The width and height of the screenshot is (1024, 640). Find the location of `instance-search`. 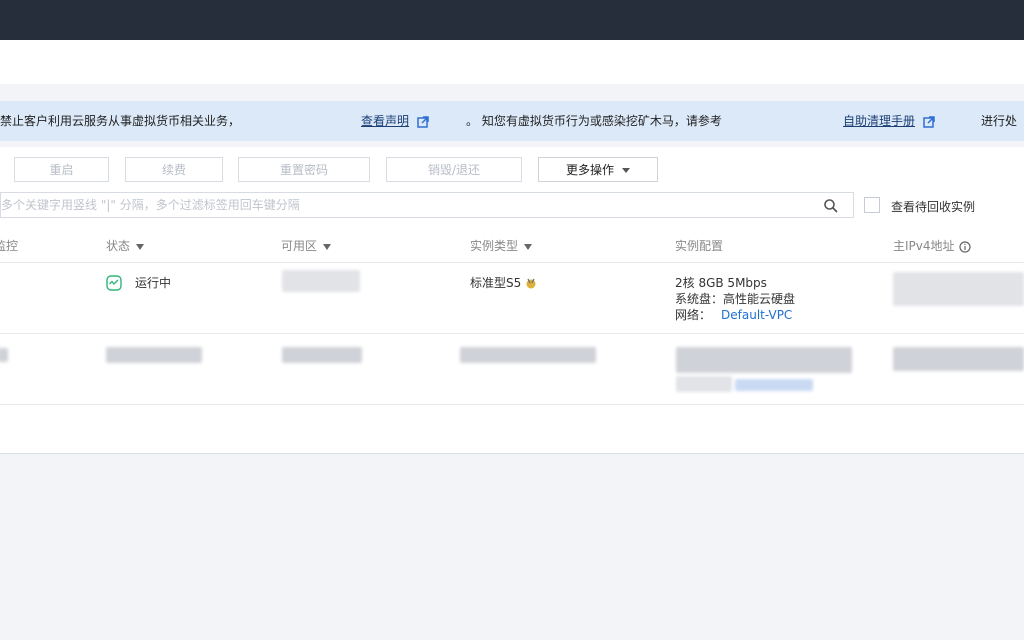

instance-search is located at coordinates (427, 205).